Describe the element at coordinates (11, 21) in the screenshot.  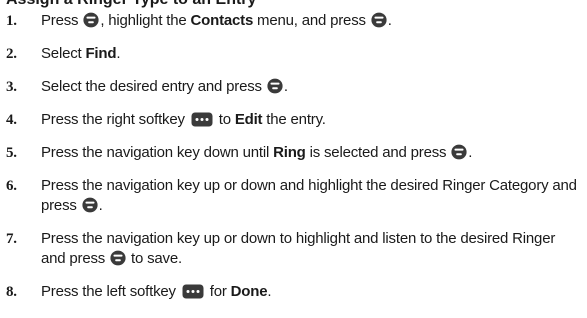
I see `step-number: 1.` at that location.